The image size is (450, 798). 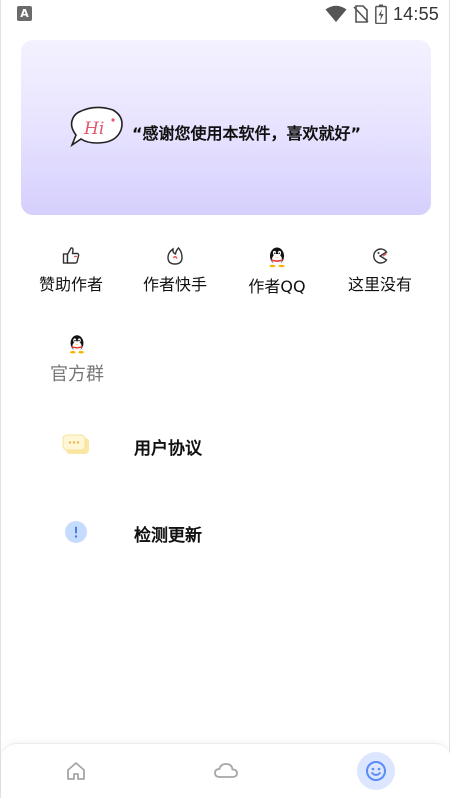 What do you see at coordinates (71, 270) in the screenshot?
I see `grid-item-sponsor: 赞助作者` at bounding box center [71, 270].